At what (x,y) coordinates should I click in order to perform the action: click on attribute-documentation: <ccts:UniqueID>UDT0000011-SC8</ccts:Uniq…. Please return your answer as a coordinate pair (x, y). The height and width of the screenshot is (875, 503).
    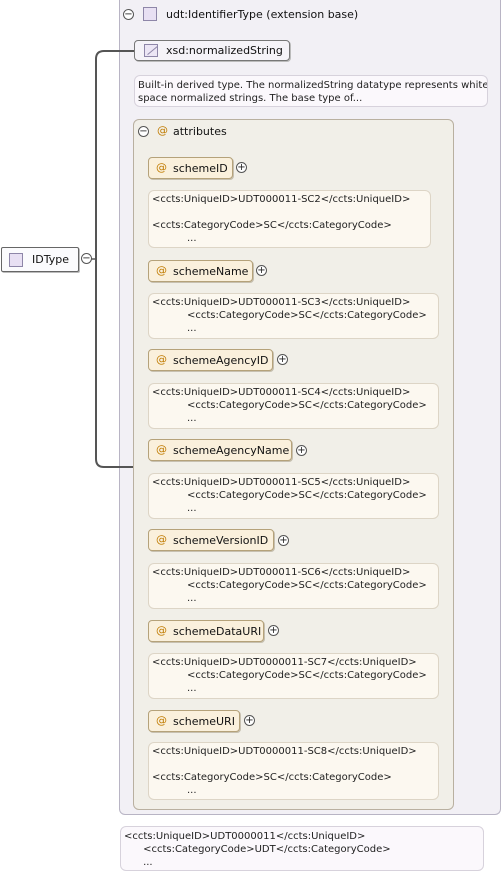
    Looking at the image, I should click on (293, 771).